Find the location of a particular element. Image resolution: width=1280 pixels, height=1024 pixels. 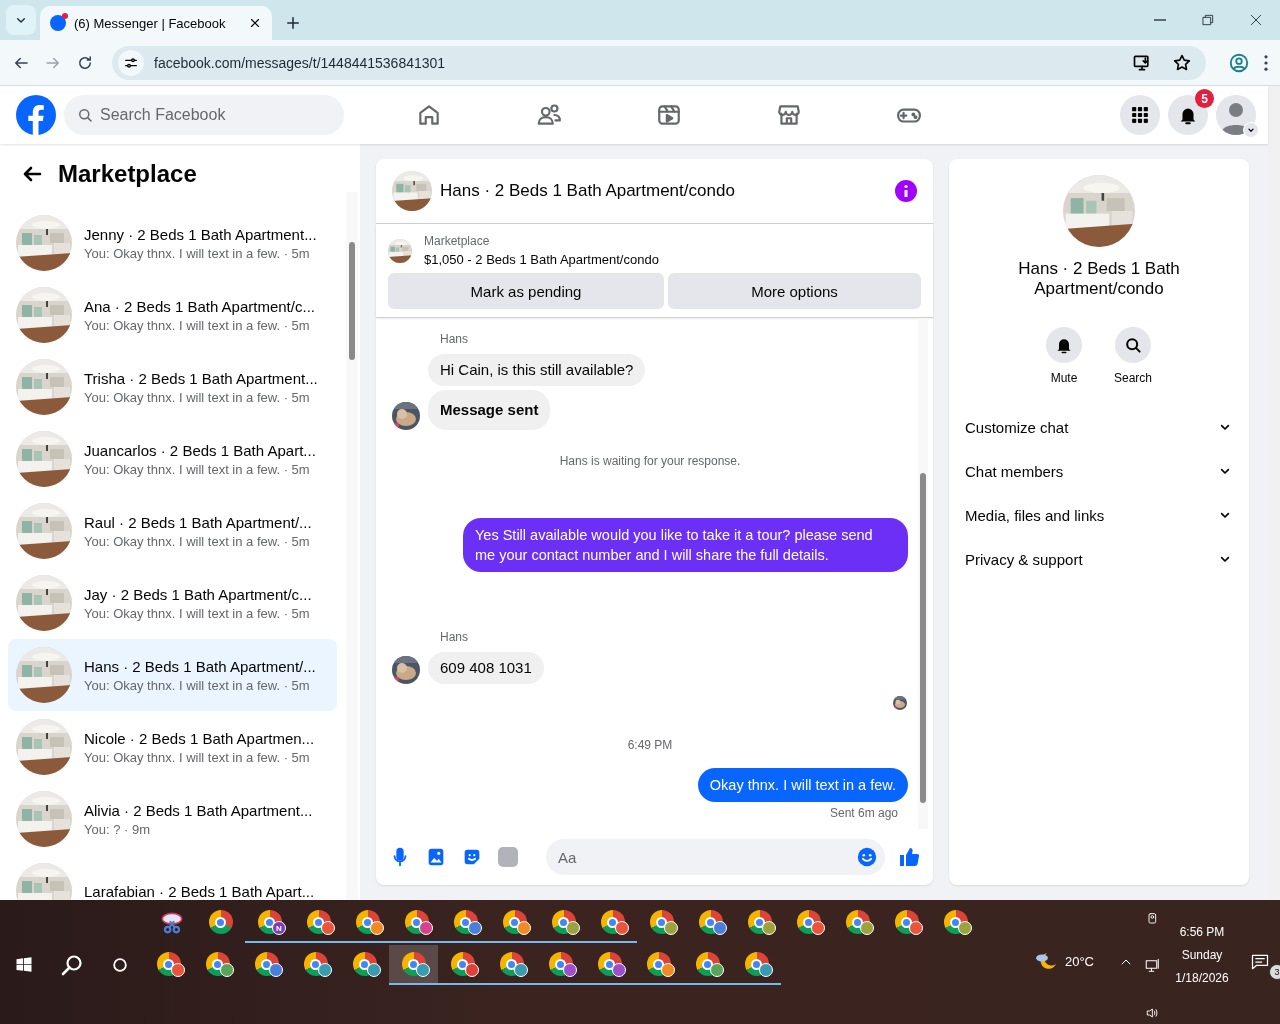

reload-button is located at coordinates (85, 62).